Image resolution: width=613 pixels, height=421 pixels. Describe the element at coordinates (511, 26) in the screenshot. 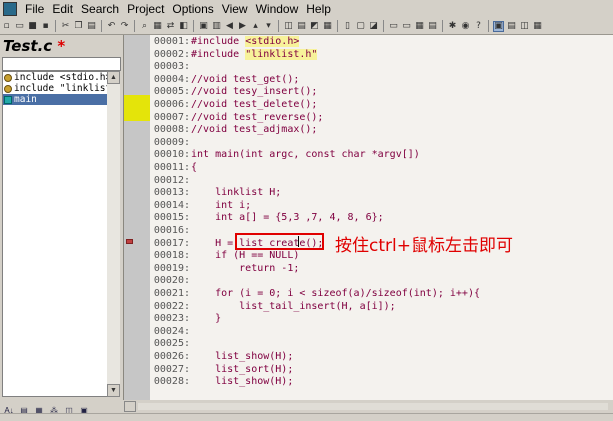

I see `project-window-icon: ▤` at that location.